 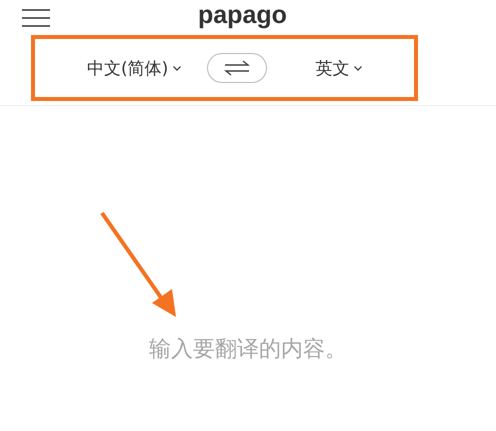 I want to click on target-language-dropdown: 英文, so click(x=338, y=68).